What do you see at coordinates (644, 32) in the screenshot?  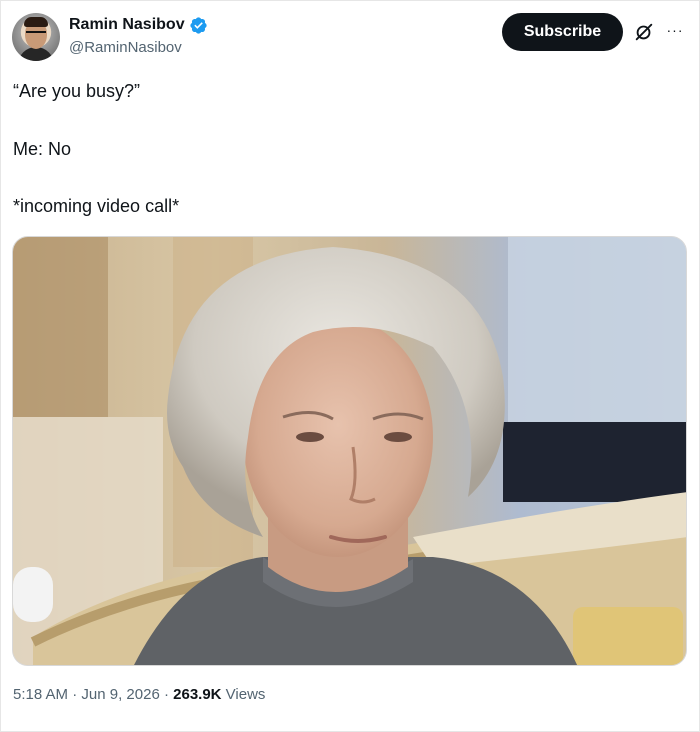 I see `grok-icon` at bounding box center [644, 32].